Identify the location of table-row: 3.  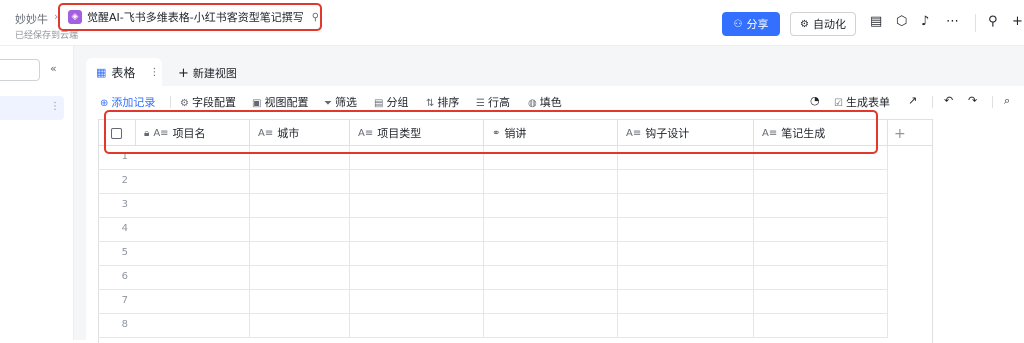
(493, 206).